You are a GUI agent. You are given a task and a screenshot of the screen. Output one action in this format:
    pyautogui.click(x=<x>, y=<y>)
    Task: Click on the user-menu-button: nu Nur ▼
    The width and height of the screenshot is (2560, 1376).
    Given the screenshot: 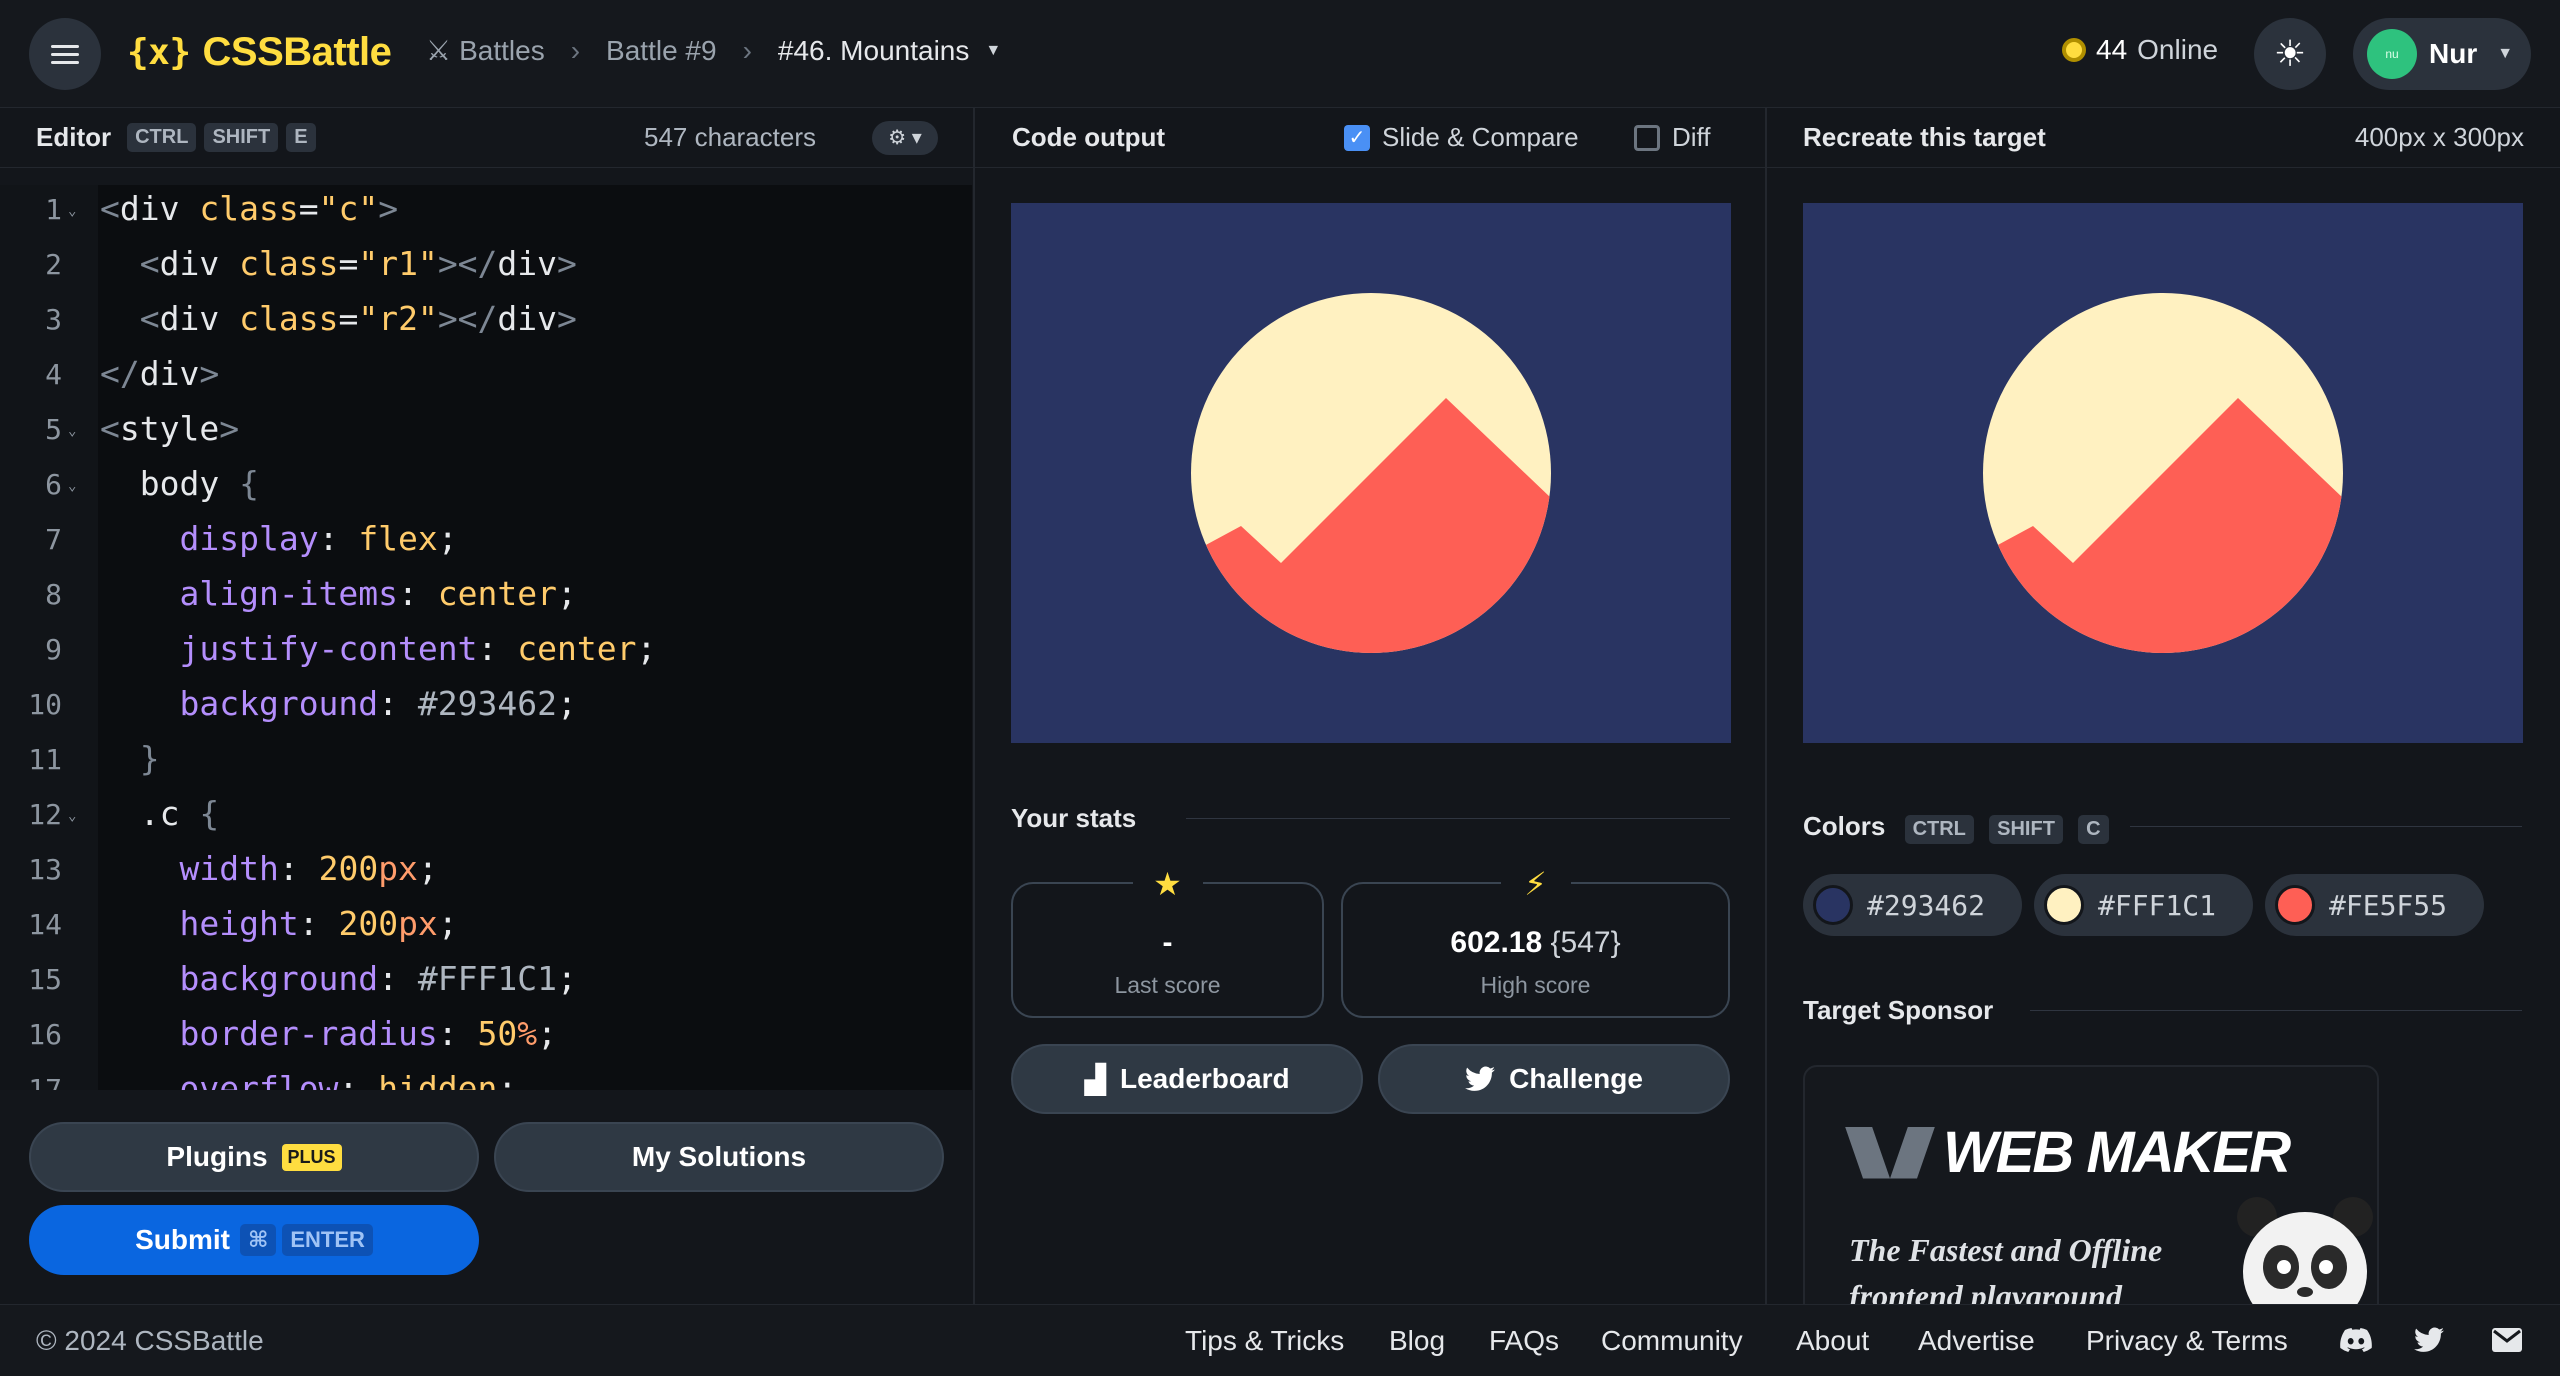 What is the action you would take?
    pyautogui.click(x=2442, y=54)
    